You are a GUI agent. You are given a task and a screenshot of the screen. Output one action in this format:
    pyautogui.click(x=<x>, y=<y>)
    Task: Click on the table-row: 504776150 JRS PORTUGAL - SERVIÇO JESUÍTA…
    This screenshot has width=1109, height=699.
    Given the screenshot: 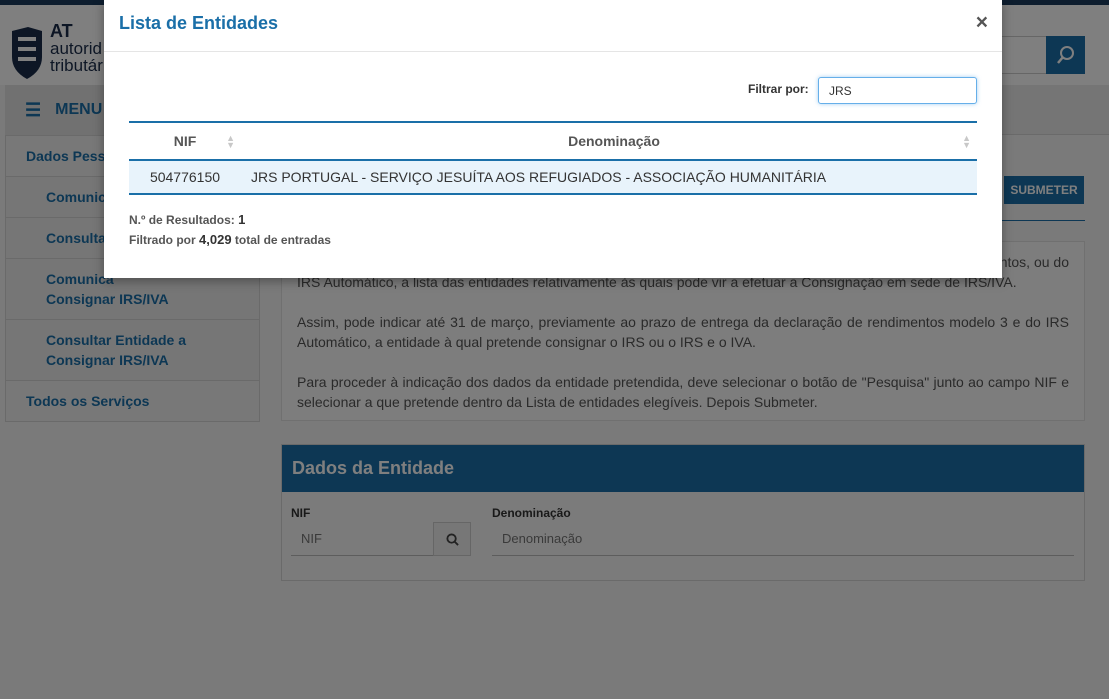 What is the action you would take?
    pyautogui.click(x=553, y=177)
    